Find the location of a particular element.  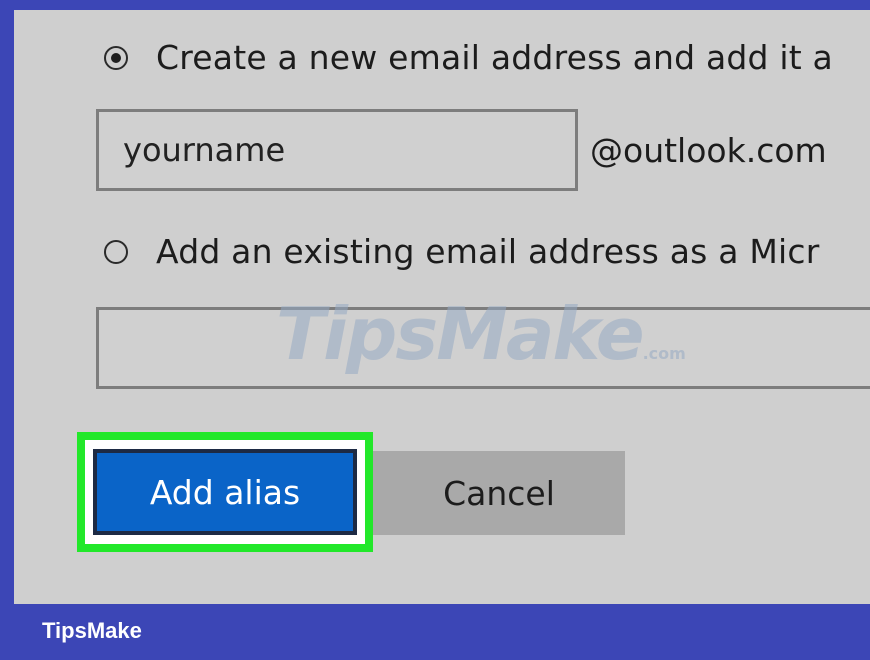

option-create-new: Create a new email address and add it a is located at coordinates (468, 57).